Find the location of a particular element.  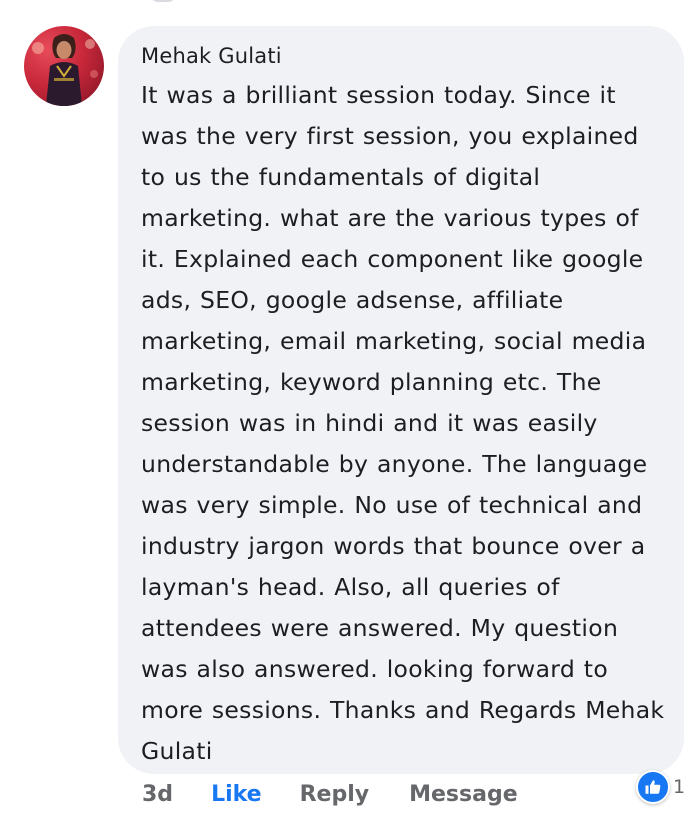

comment-timestamp: 3d is located at coordinates (157, 794).